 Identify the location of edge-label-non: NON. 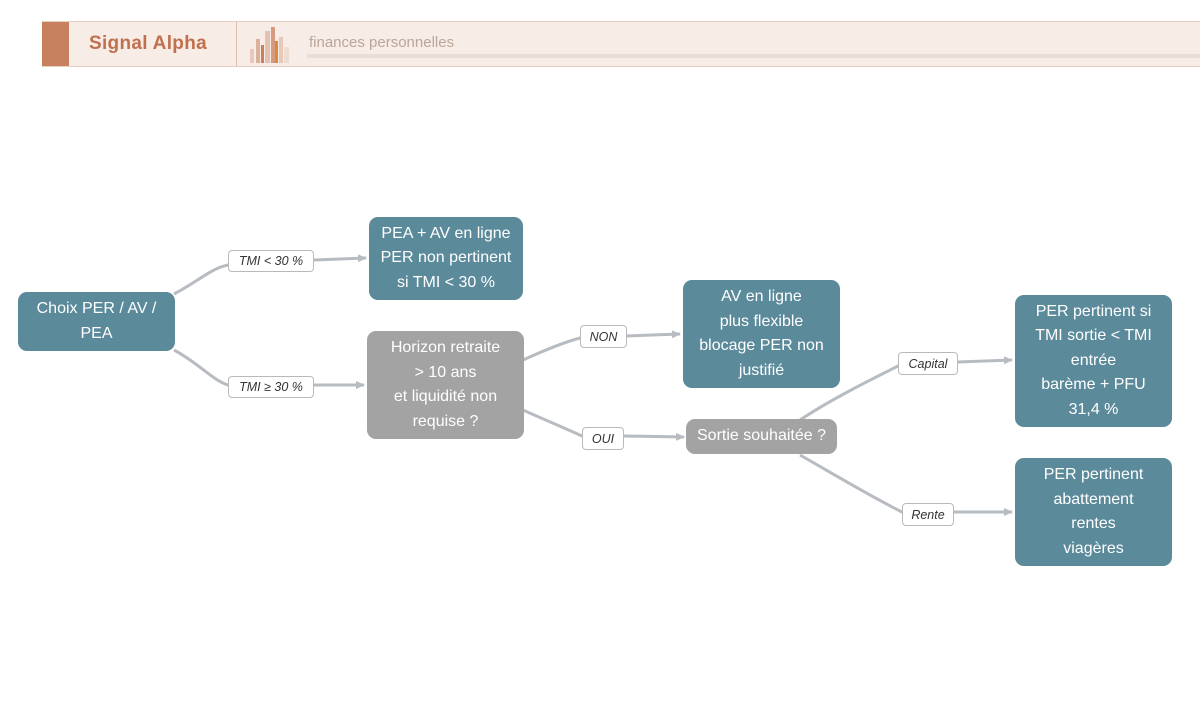
(603, 336).